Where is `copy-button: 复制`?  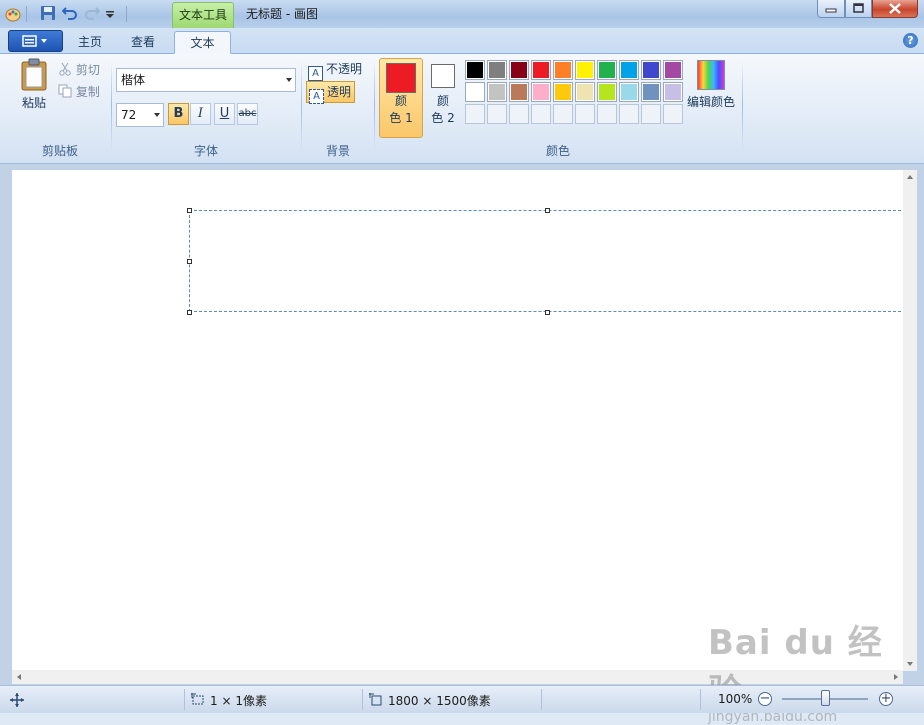
copy-button: 复制 is located at coordinates (79, 91).